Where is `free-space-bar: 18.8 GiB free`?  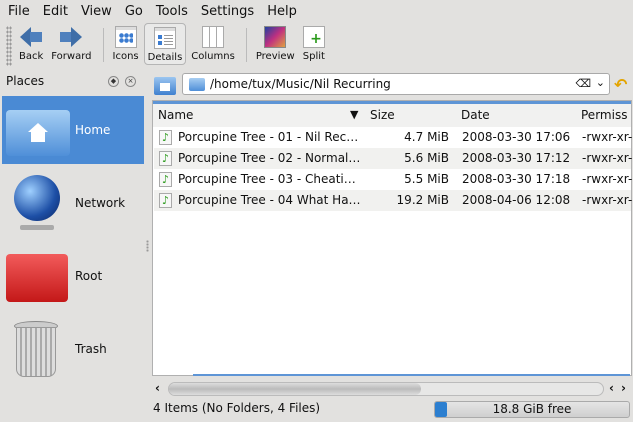
free-space-bar: 18.8 GiB free is located at coordinates (532, 409).